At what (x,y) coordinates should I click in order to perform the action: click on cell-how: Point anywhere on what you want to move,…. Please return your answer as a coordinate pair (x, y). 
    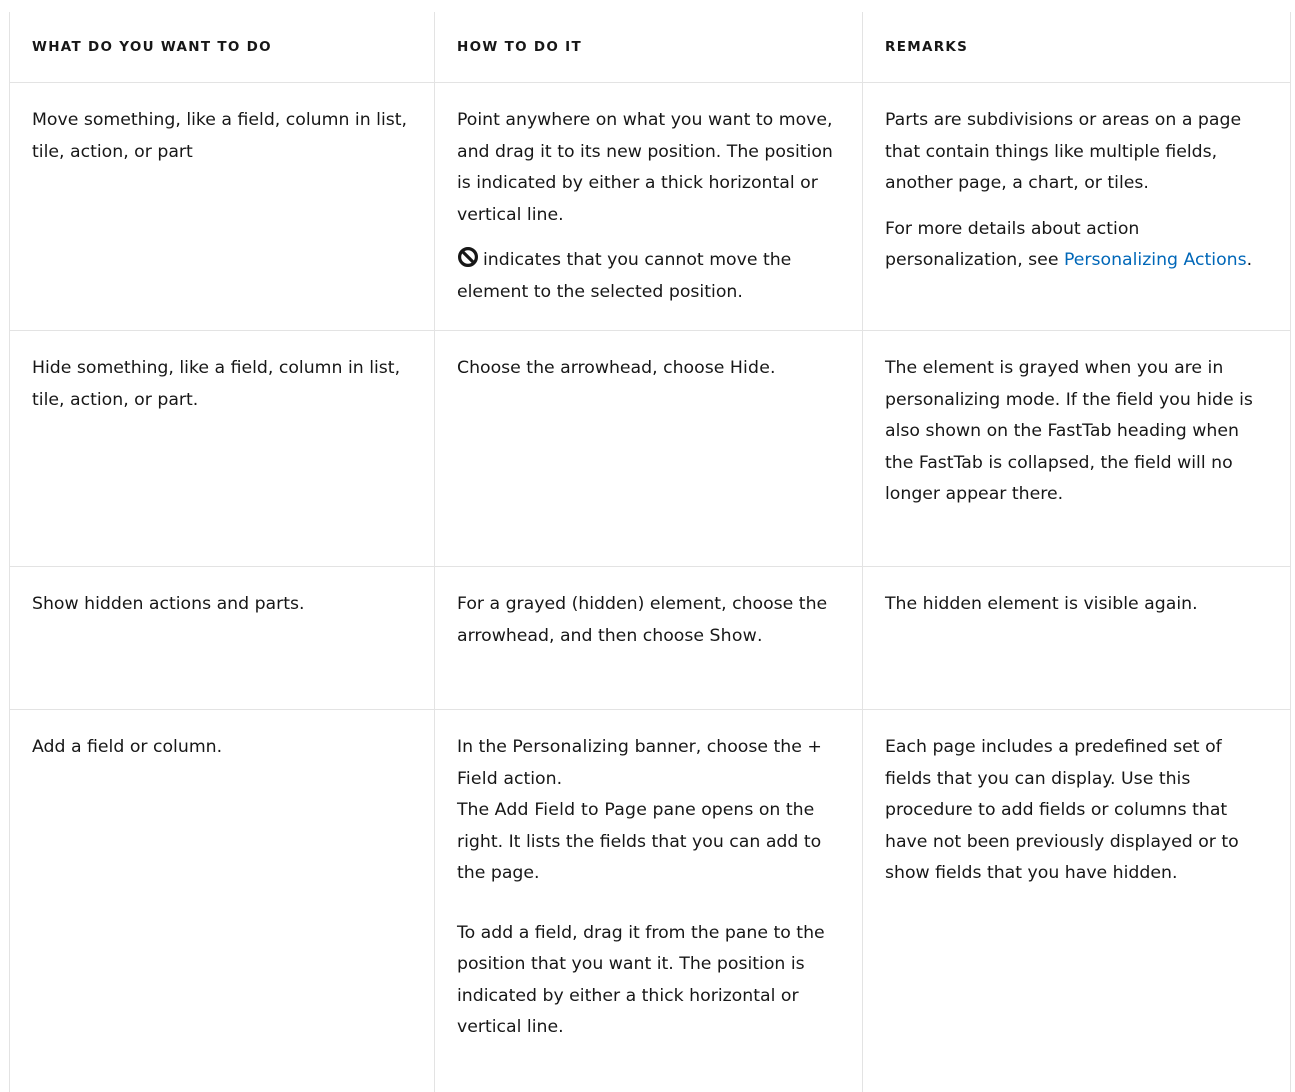
    Looking at the image, I should click on (649, 207).